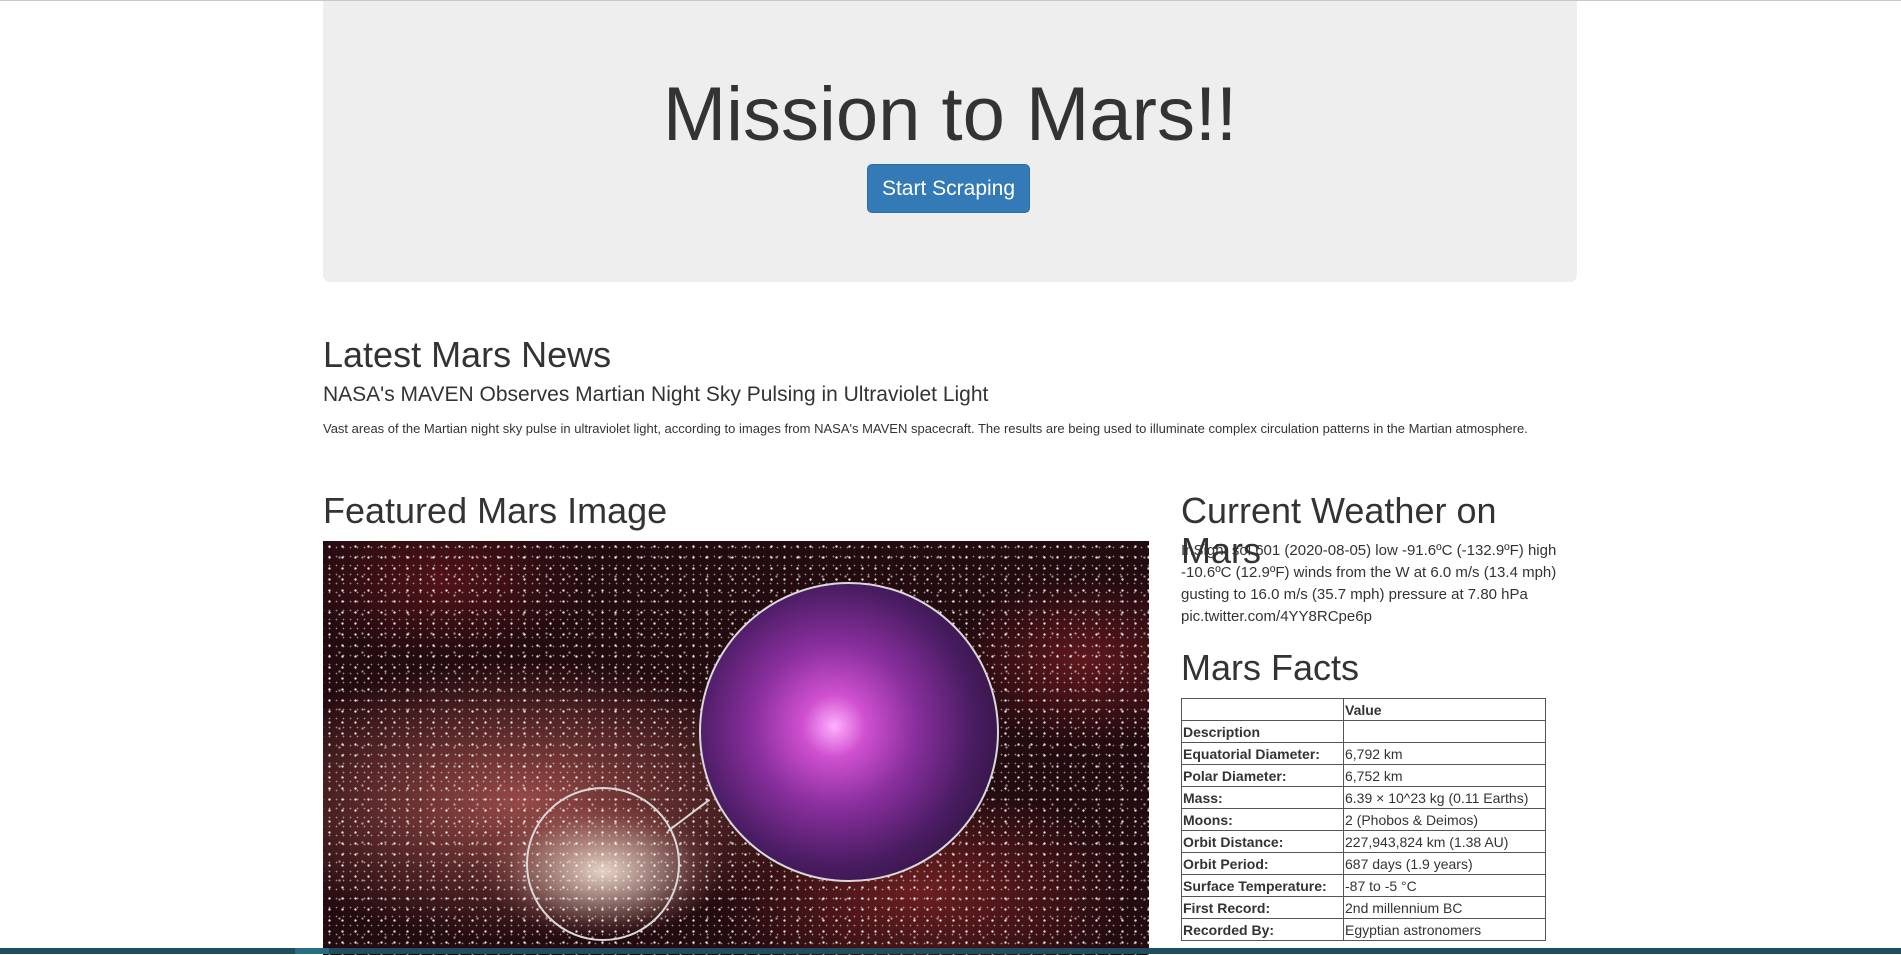 The width and height of the screenshot is (1901, 955). I want to click on fact-label: Equatorial Diameter:, so click(1262, 753).